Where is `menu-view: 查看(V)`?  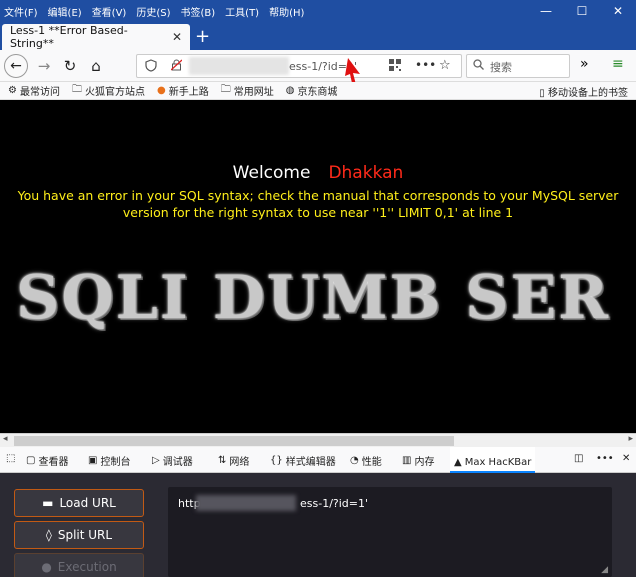 menu-view: 查看(V) is located at coordinates (109, 11).